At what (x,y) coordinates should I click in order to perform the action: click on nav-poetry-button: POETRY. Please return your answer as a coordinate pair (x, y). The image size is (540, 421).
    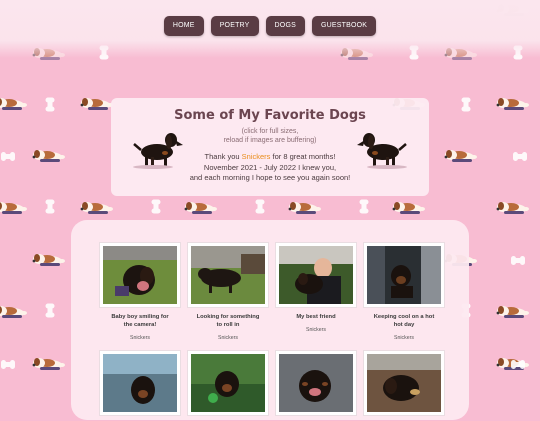
    Looking at the image, I should click on (234, 26).